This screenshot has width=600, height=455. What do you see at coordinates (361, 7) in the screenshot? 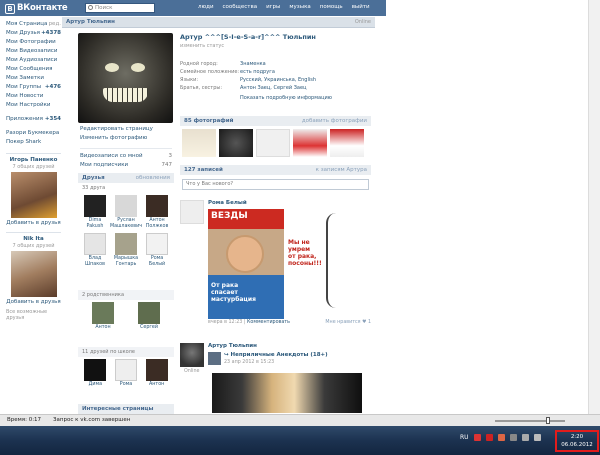
I see `nav-logout: выйти` at bounding box center [361, 7].